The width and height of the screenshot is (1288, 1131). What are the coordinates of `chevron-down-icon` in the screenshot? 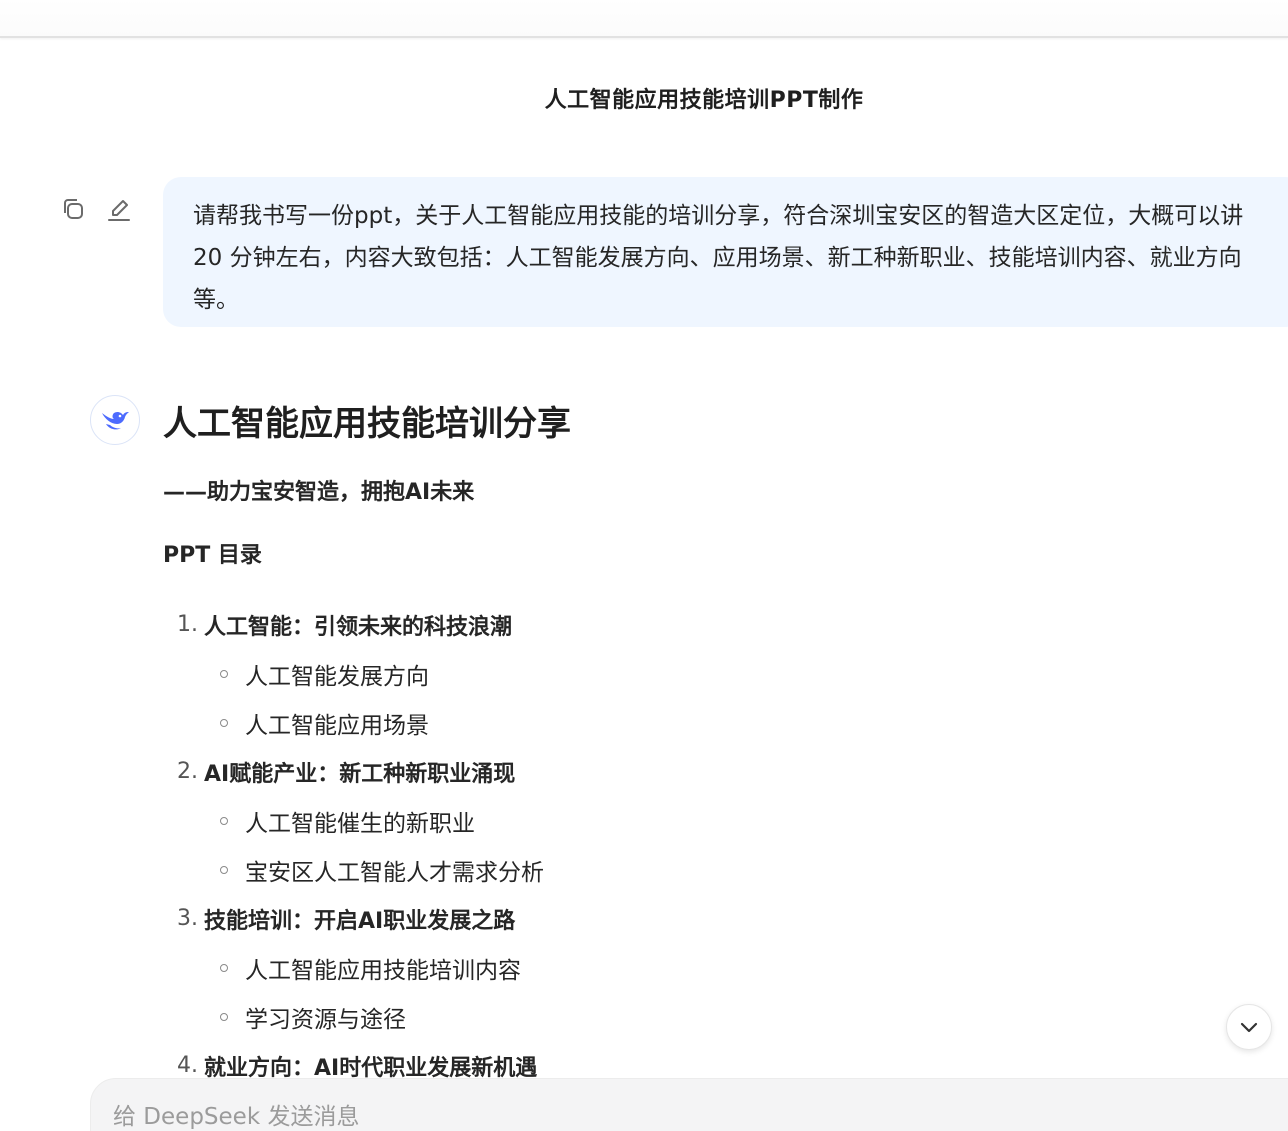 It's located at (1249, 1027).